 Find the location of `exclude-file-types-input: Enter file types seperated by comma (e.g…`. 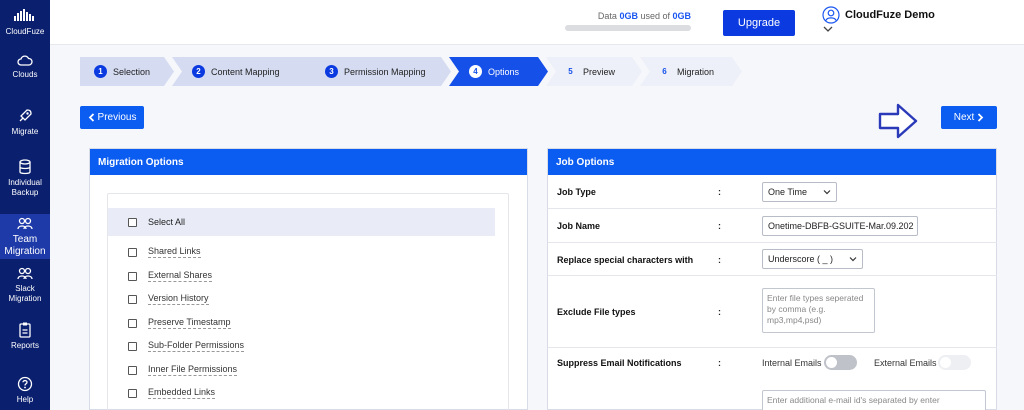

exclude-file-types-input: Enter file types seperated by comma (e.g… is located at coordinates (818, 310).